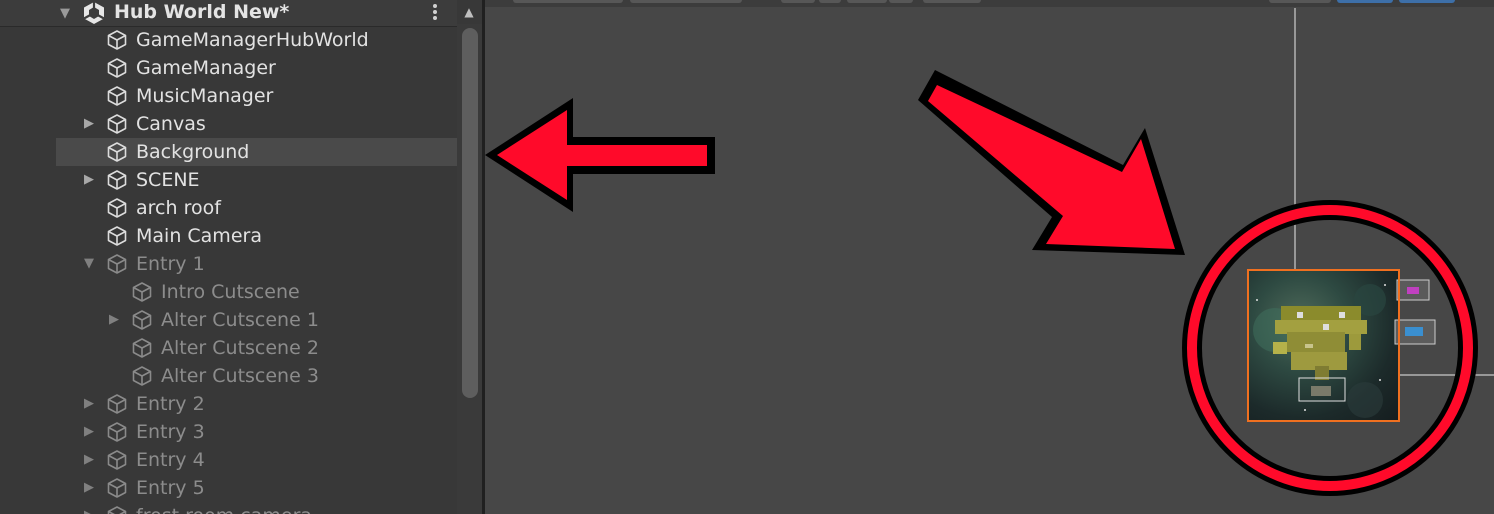  Describe the element at coordinates (256, 152) in the screenshot. I see `hierarchy-row: Background` at that location.